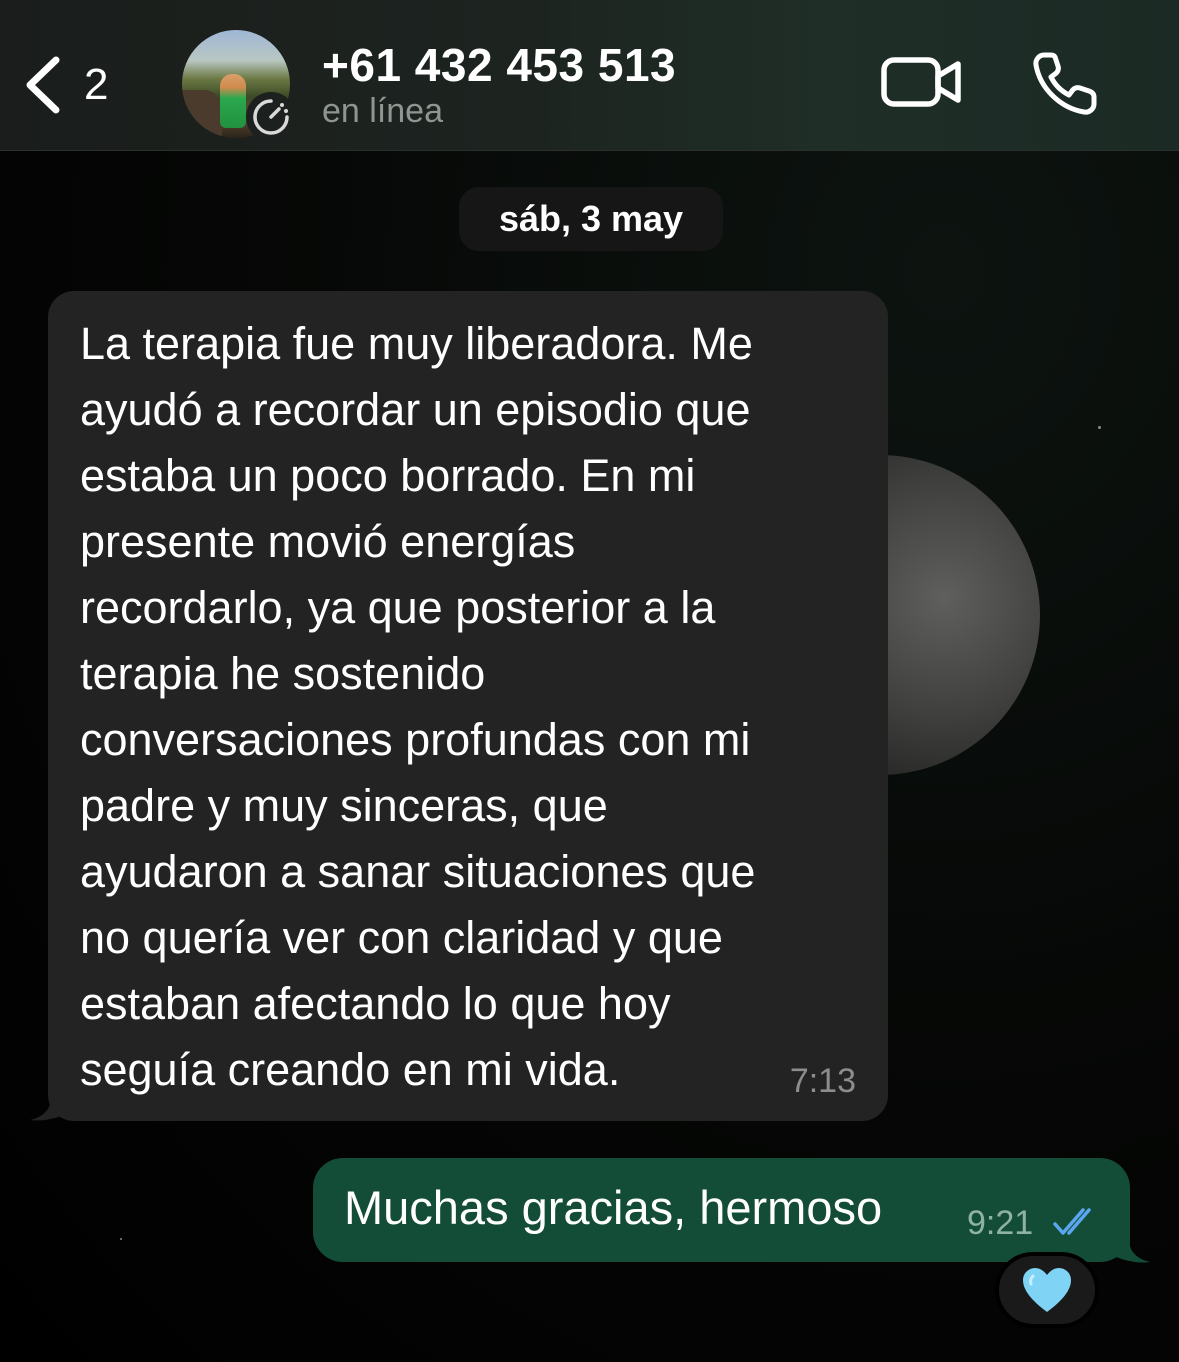  Describe the element at coordinates (499, 65) in the screenshot. I see `contact-name: +61 432 453 513` at that location.